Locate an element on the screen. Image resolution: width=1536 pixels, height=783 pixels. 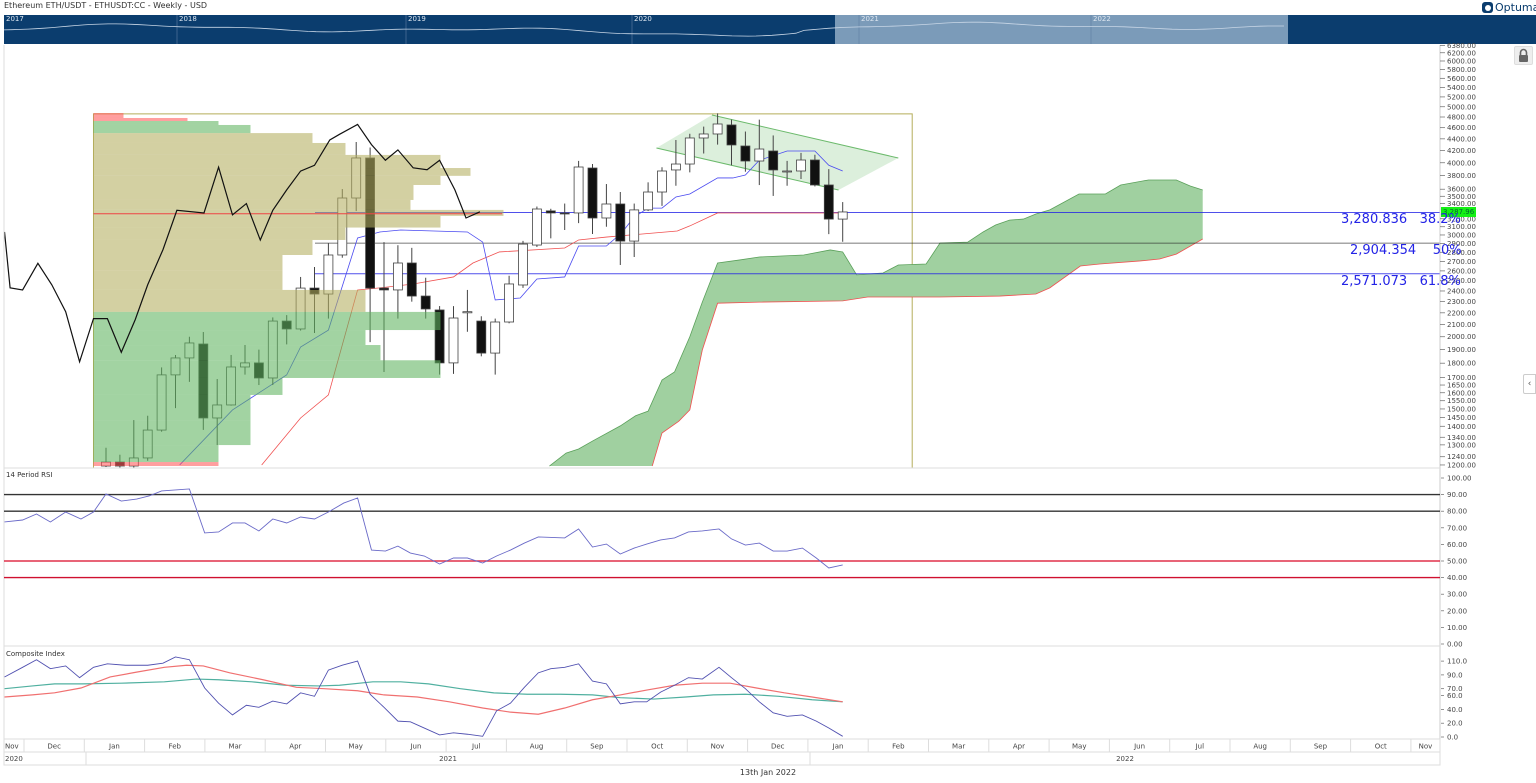
rsi-tick-label: 10.00 is located at coordinates (1457, 628).